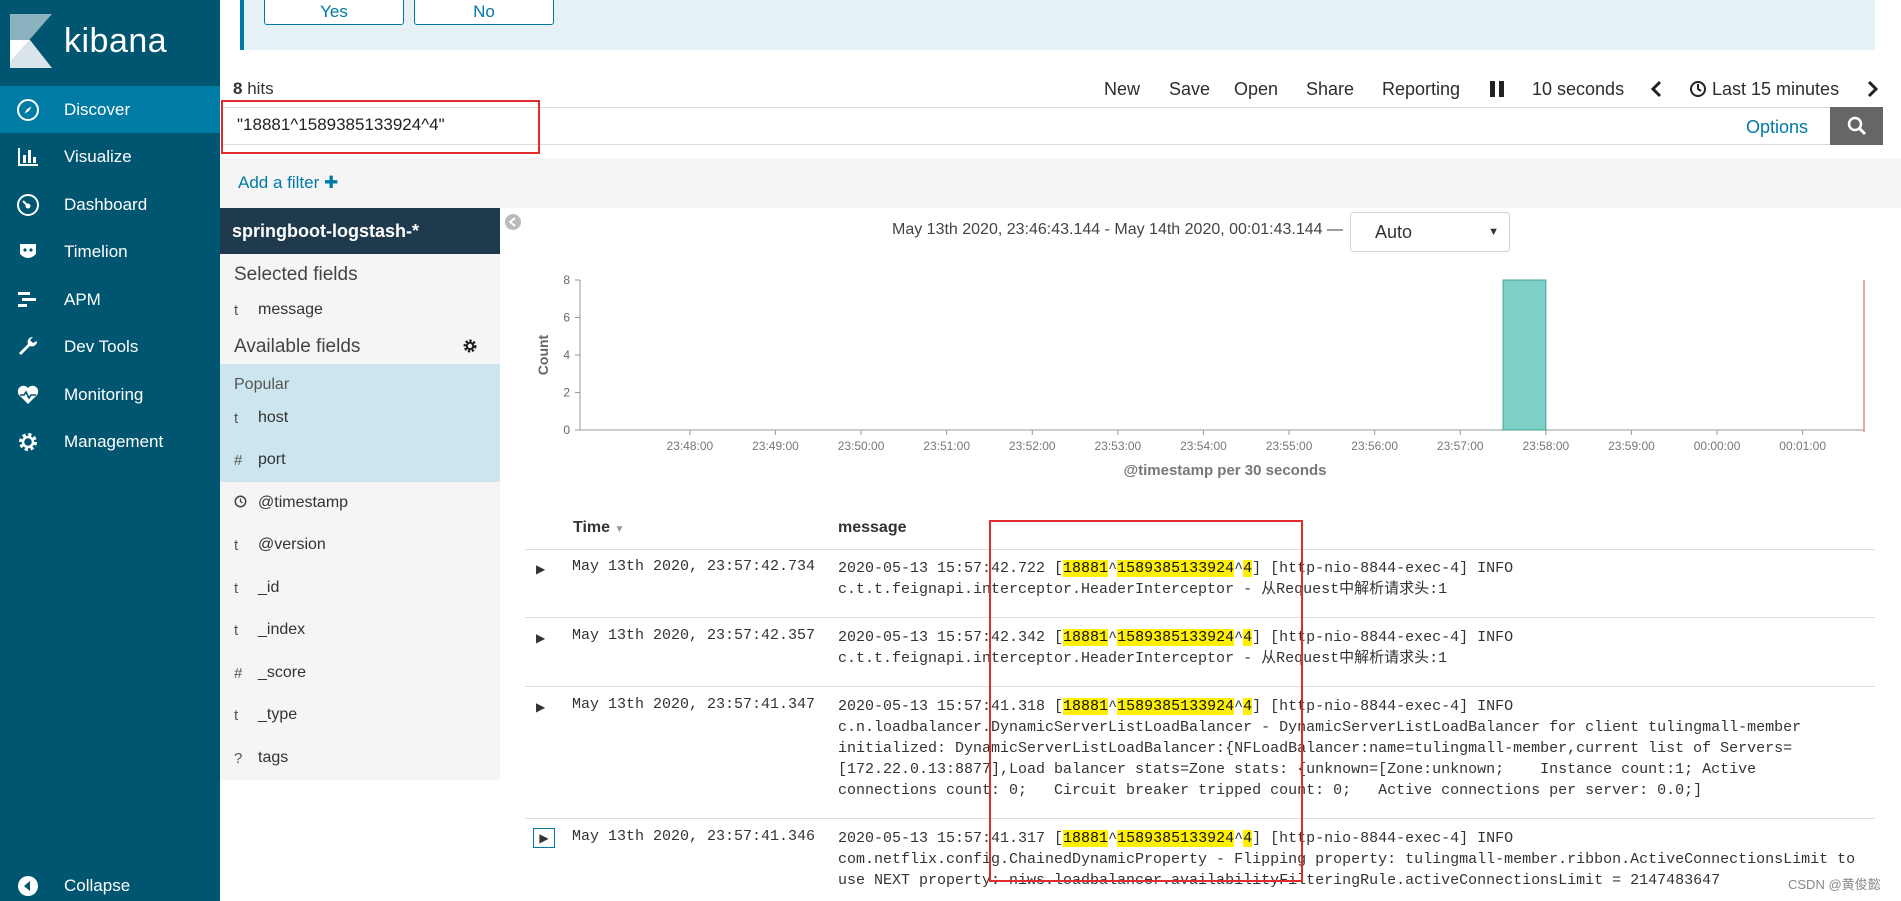 This screenshot has height=901, width=1901. I want to click on y-tick-label: 2, so click(566, 393).